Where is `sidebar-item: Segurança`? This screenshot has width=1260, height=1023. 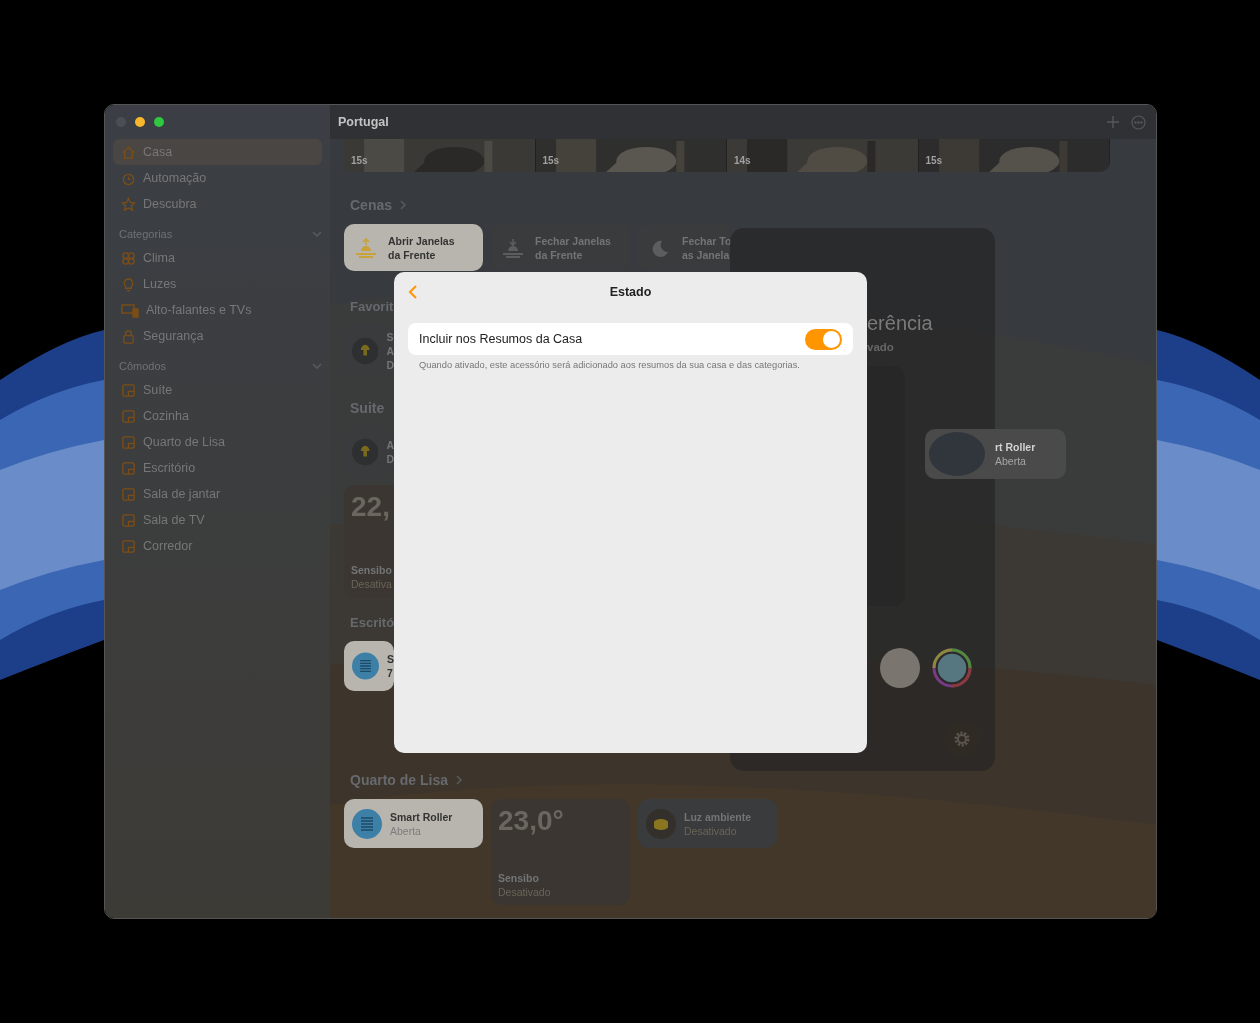 sidebar-item: Segurança is located at coordinates (217, 336).